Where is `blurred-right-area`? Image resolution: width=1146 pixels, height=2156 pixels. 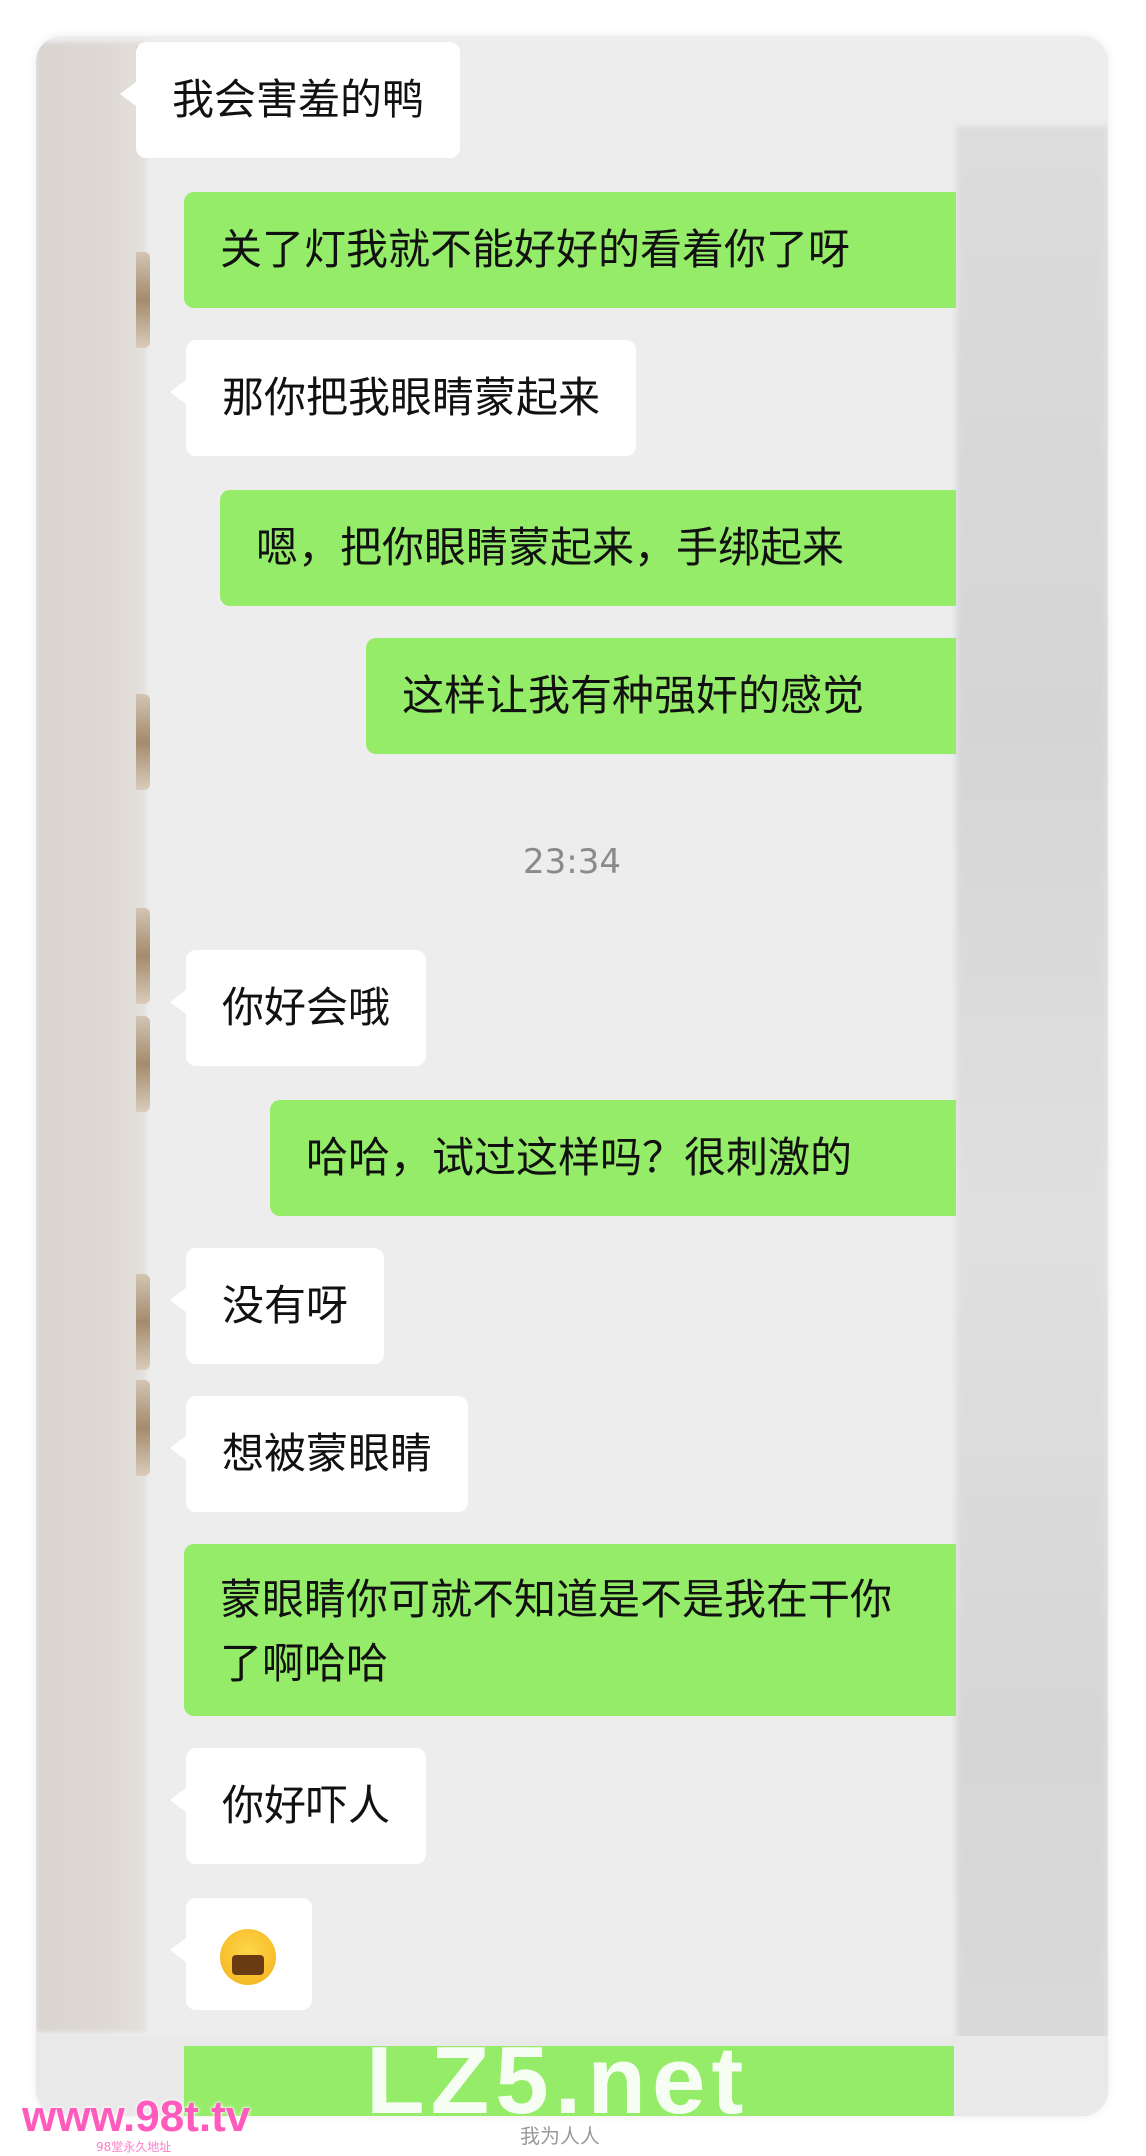 blurred-right-area is located at coordinates (1032, 1121).